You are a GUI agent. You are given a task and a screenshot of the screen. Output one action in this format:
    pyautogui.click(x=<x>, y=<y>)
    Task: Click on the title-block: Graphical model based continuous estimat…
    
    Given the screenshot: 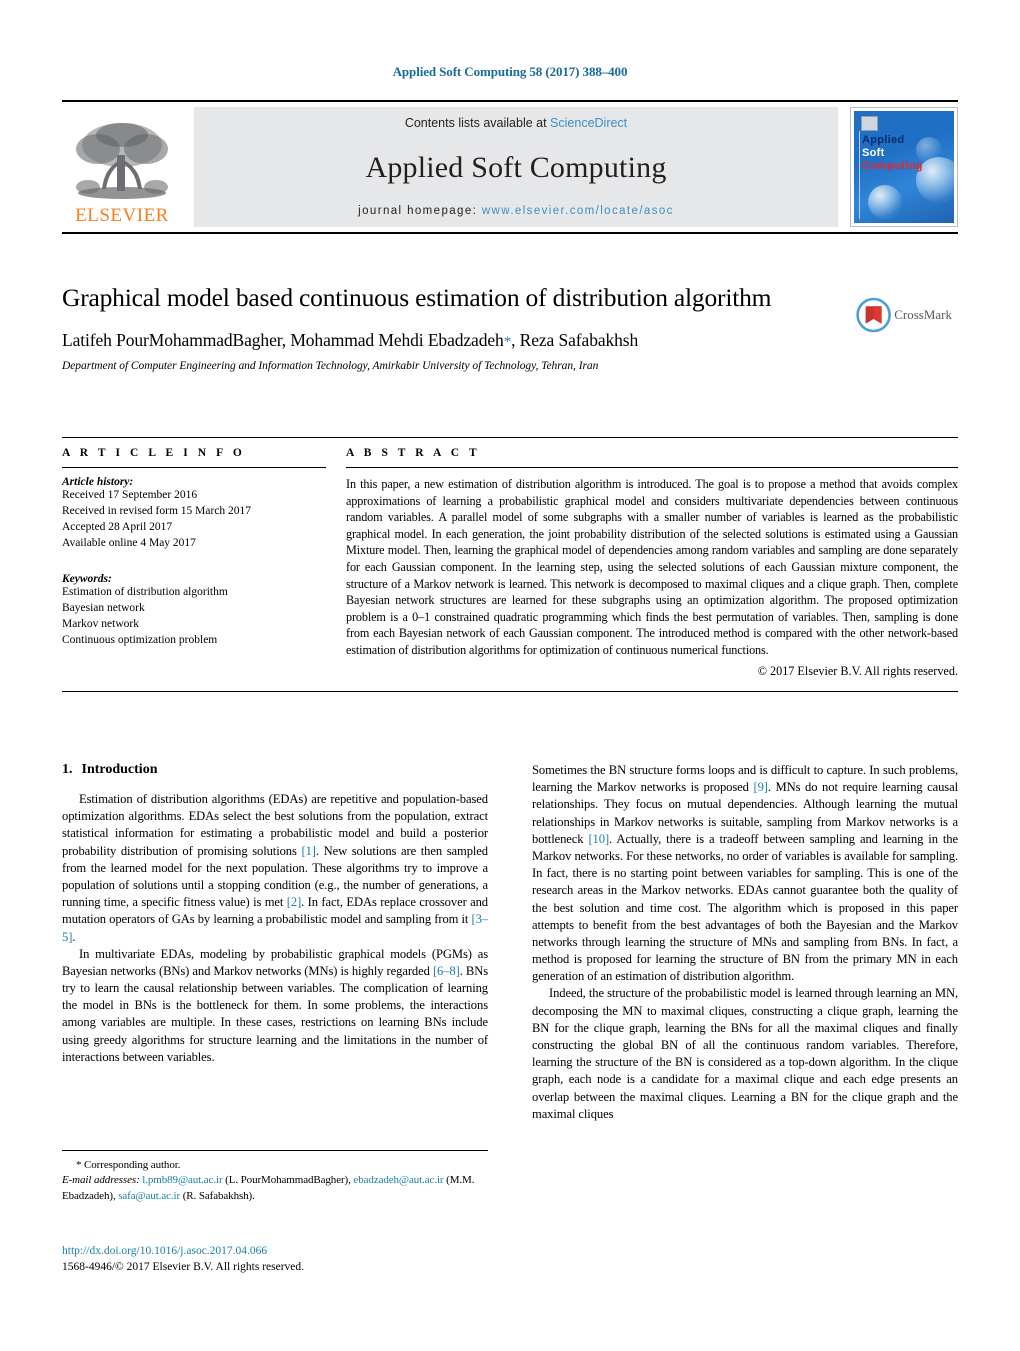 What is the action you would take?
    pyautogui.click(x=452, y=327)
    